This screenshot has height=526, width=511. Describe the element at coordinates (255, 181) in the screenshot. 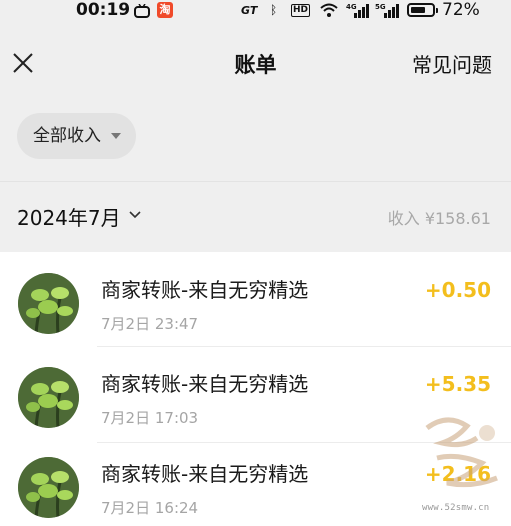

I see `divider` at that location.